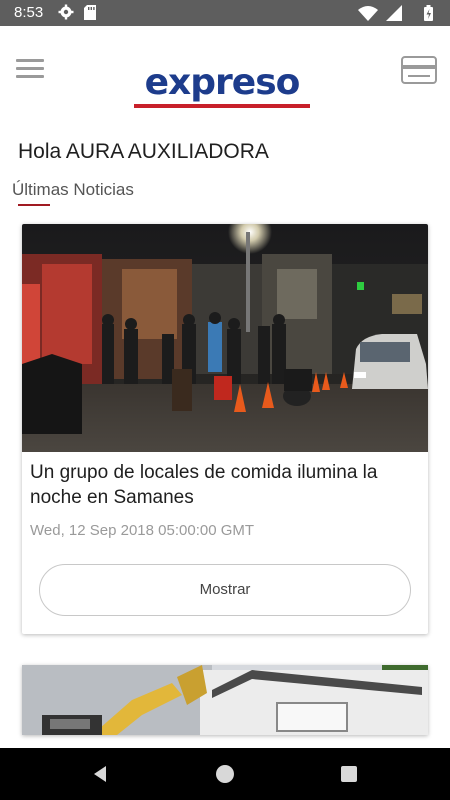 Image resolution: width=450 pixels, height=800 pixels. I want to click on recents-icon, so click(349, 774).